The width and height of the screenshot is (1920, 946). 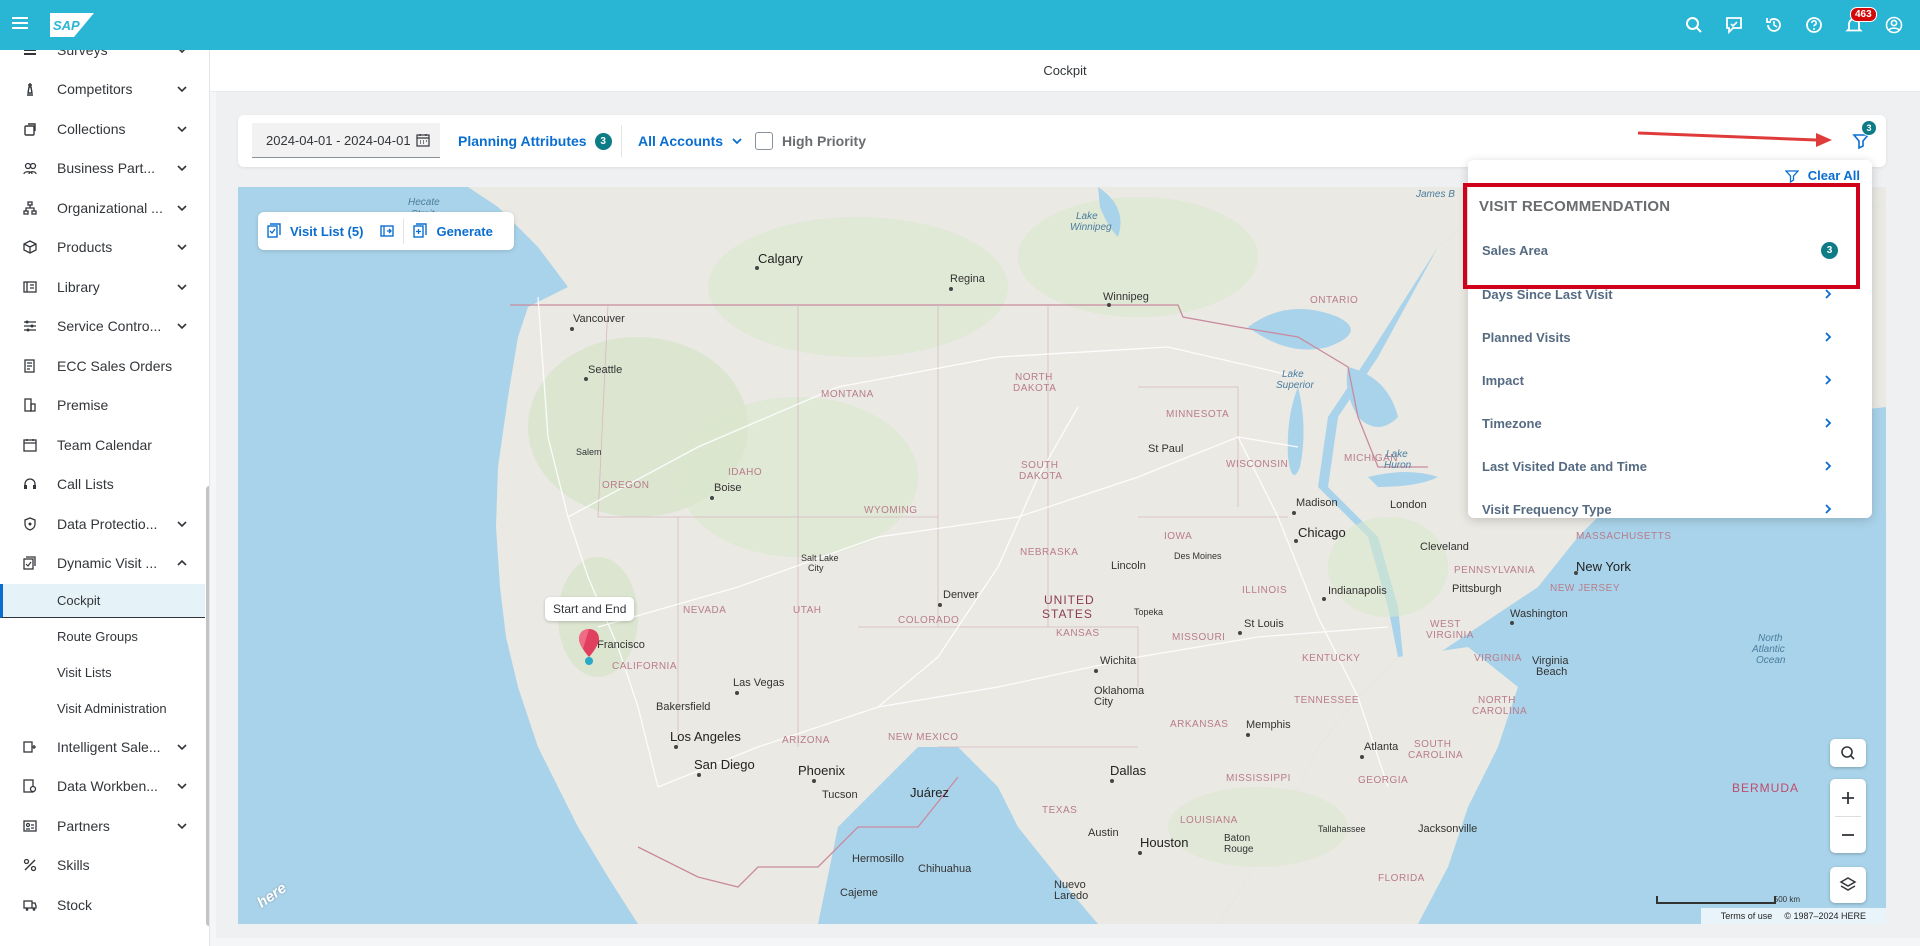 I want to click on nav-item-competitors: Competitors, so click(x=102, y=89).